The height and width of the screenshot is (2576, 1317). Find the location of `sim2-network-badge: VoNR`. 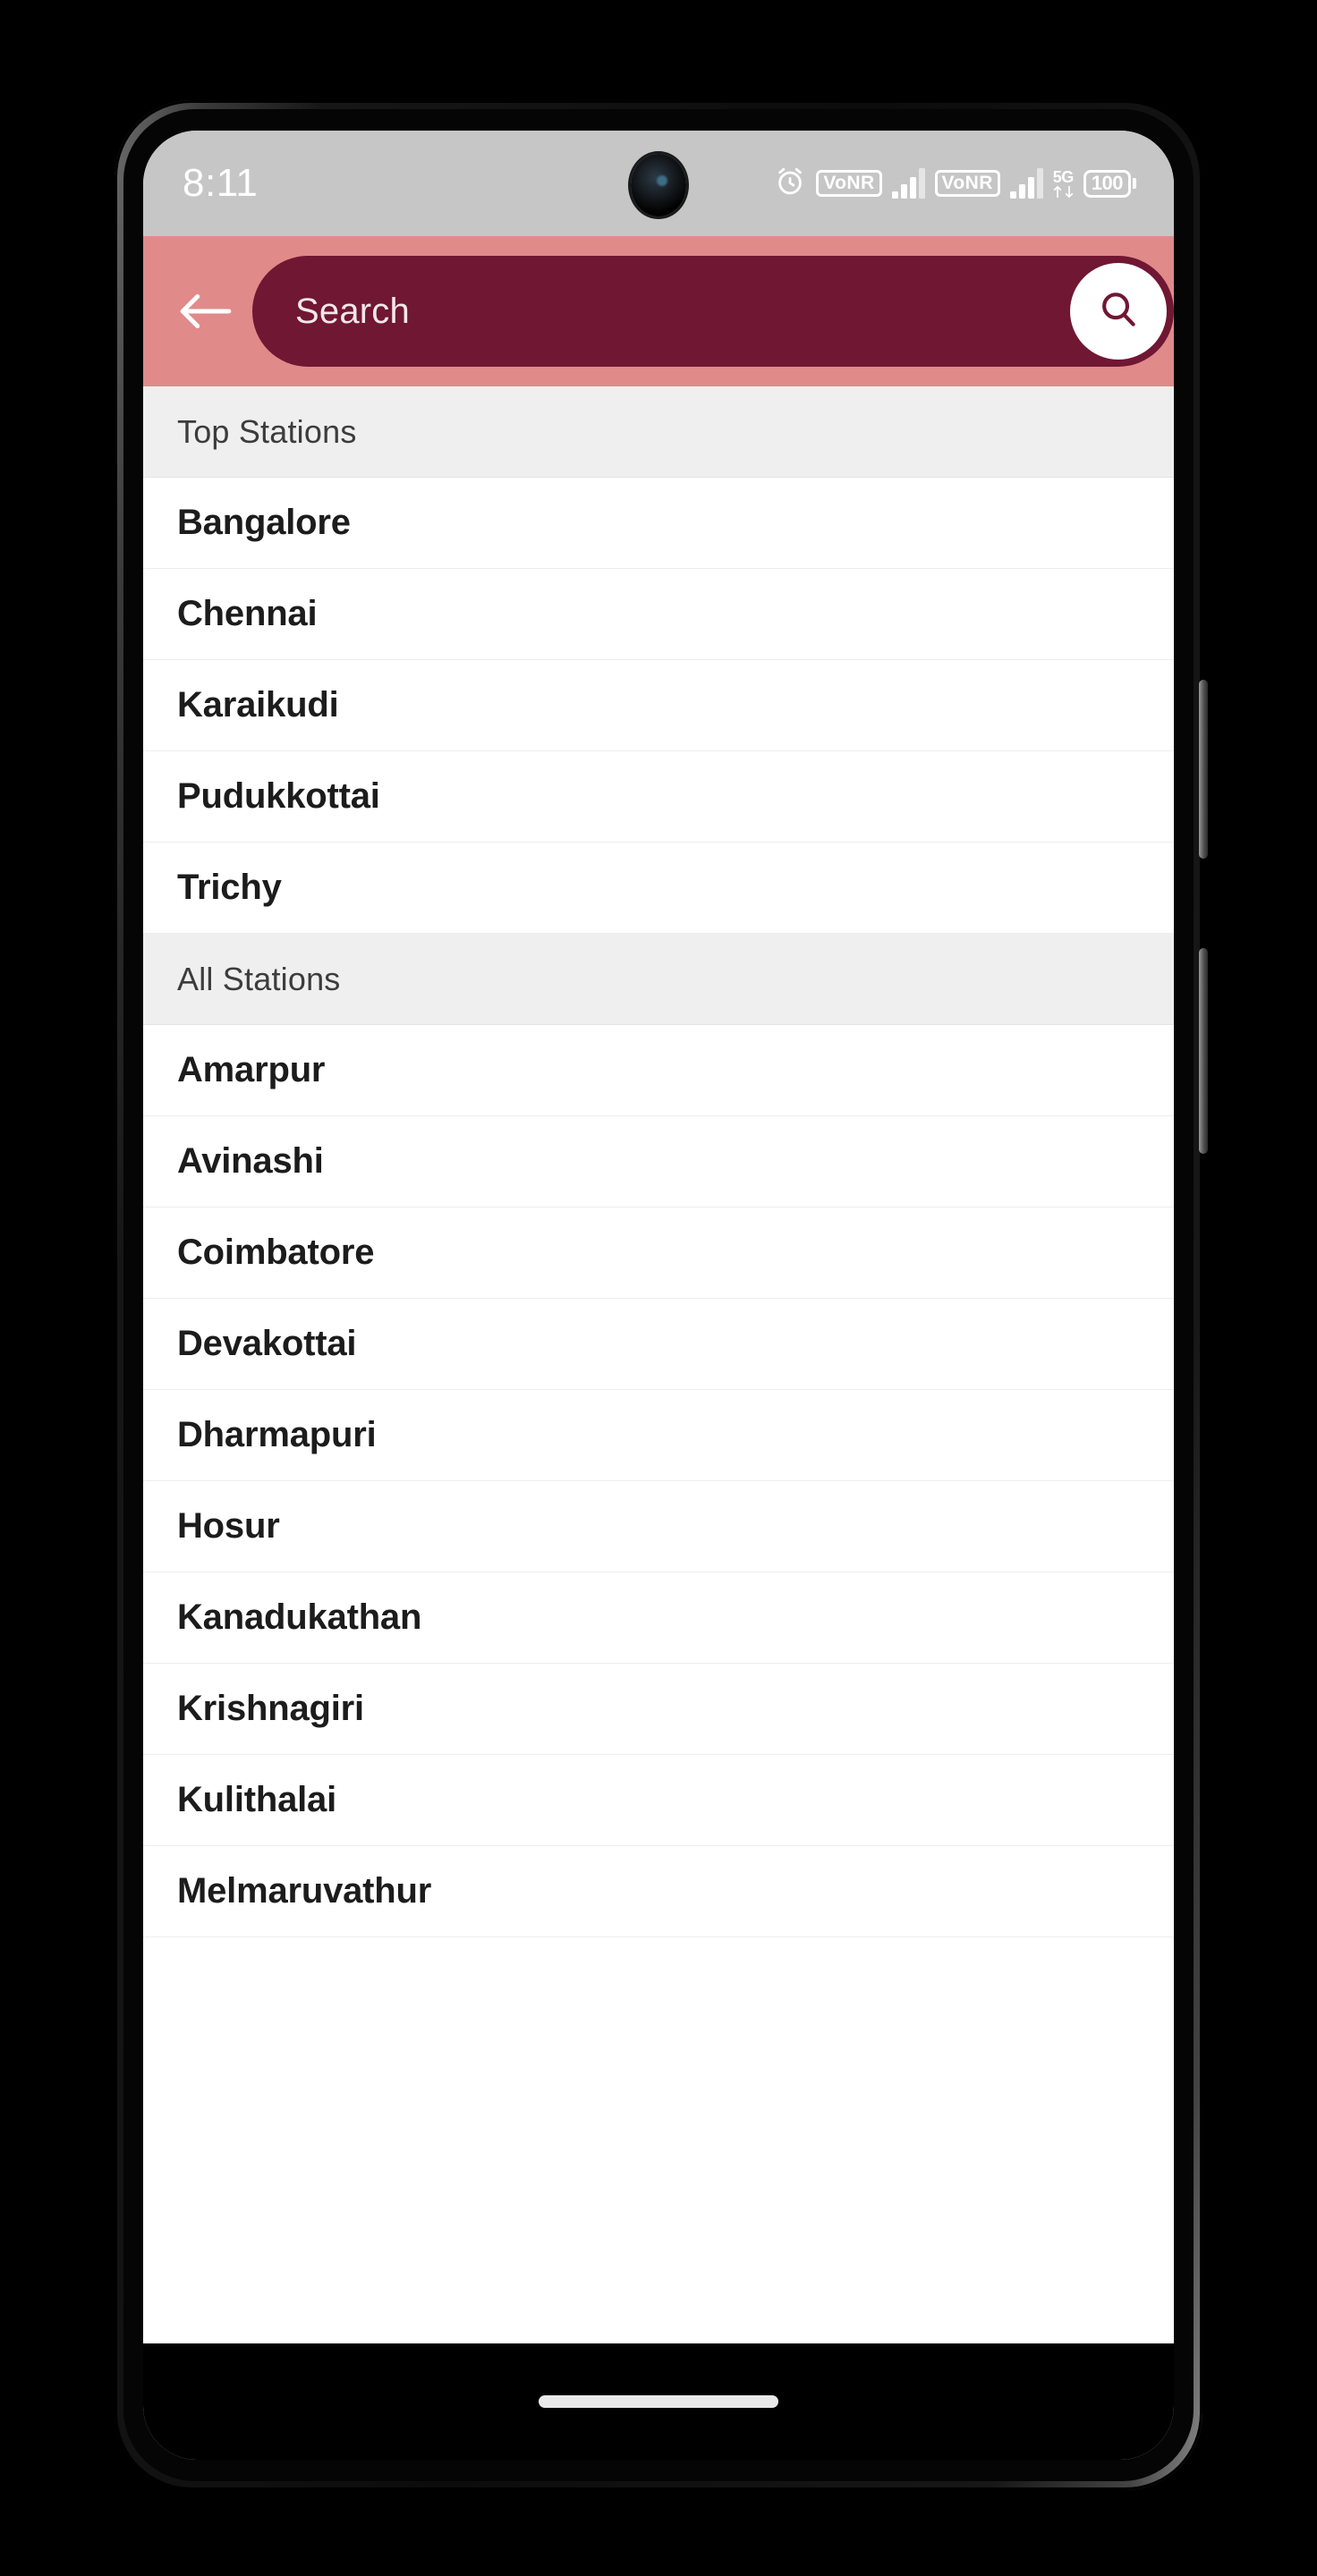

sim2-network-badge: VoNR is located at coordinates (967, 183).